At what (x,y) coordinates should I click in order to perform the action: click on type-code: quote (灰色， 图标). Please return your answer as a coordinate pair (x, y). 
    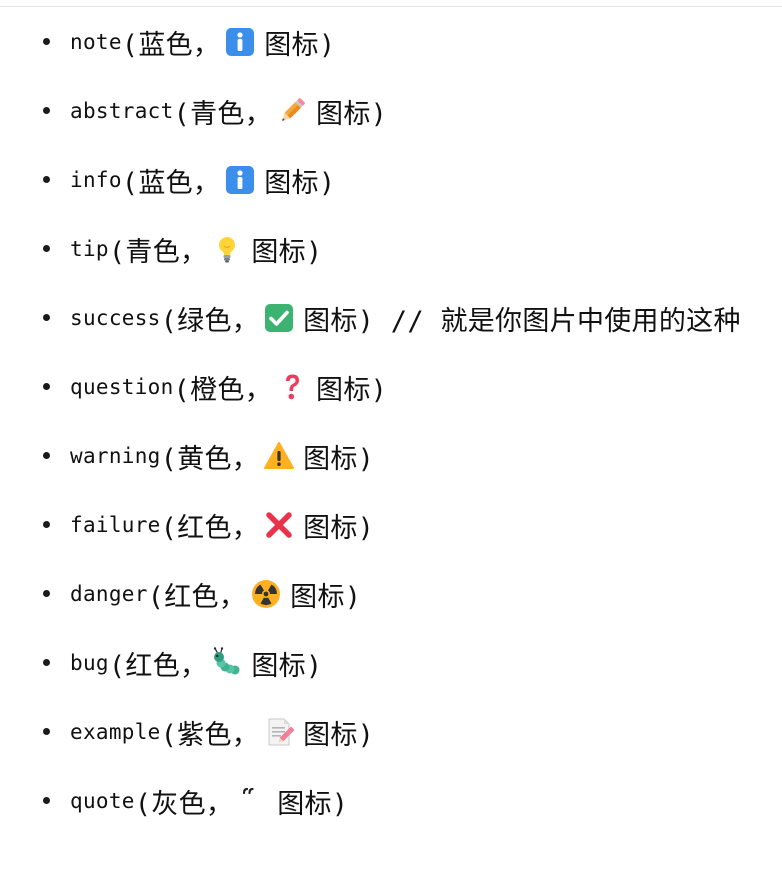
    Looking at the image, I should click on (209, 801).